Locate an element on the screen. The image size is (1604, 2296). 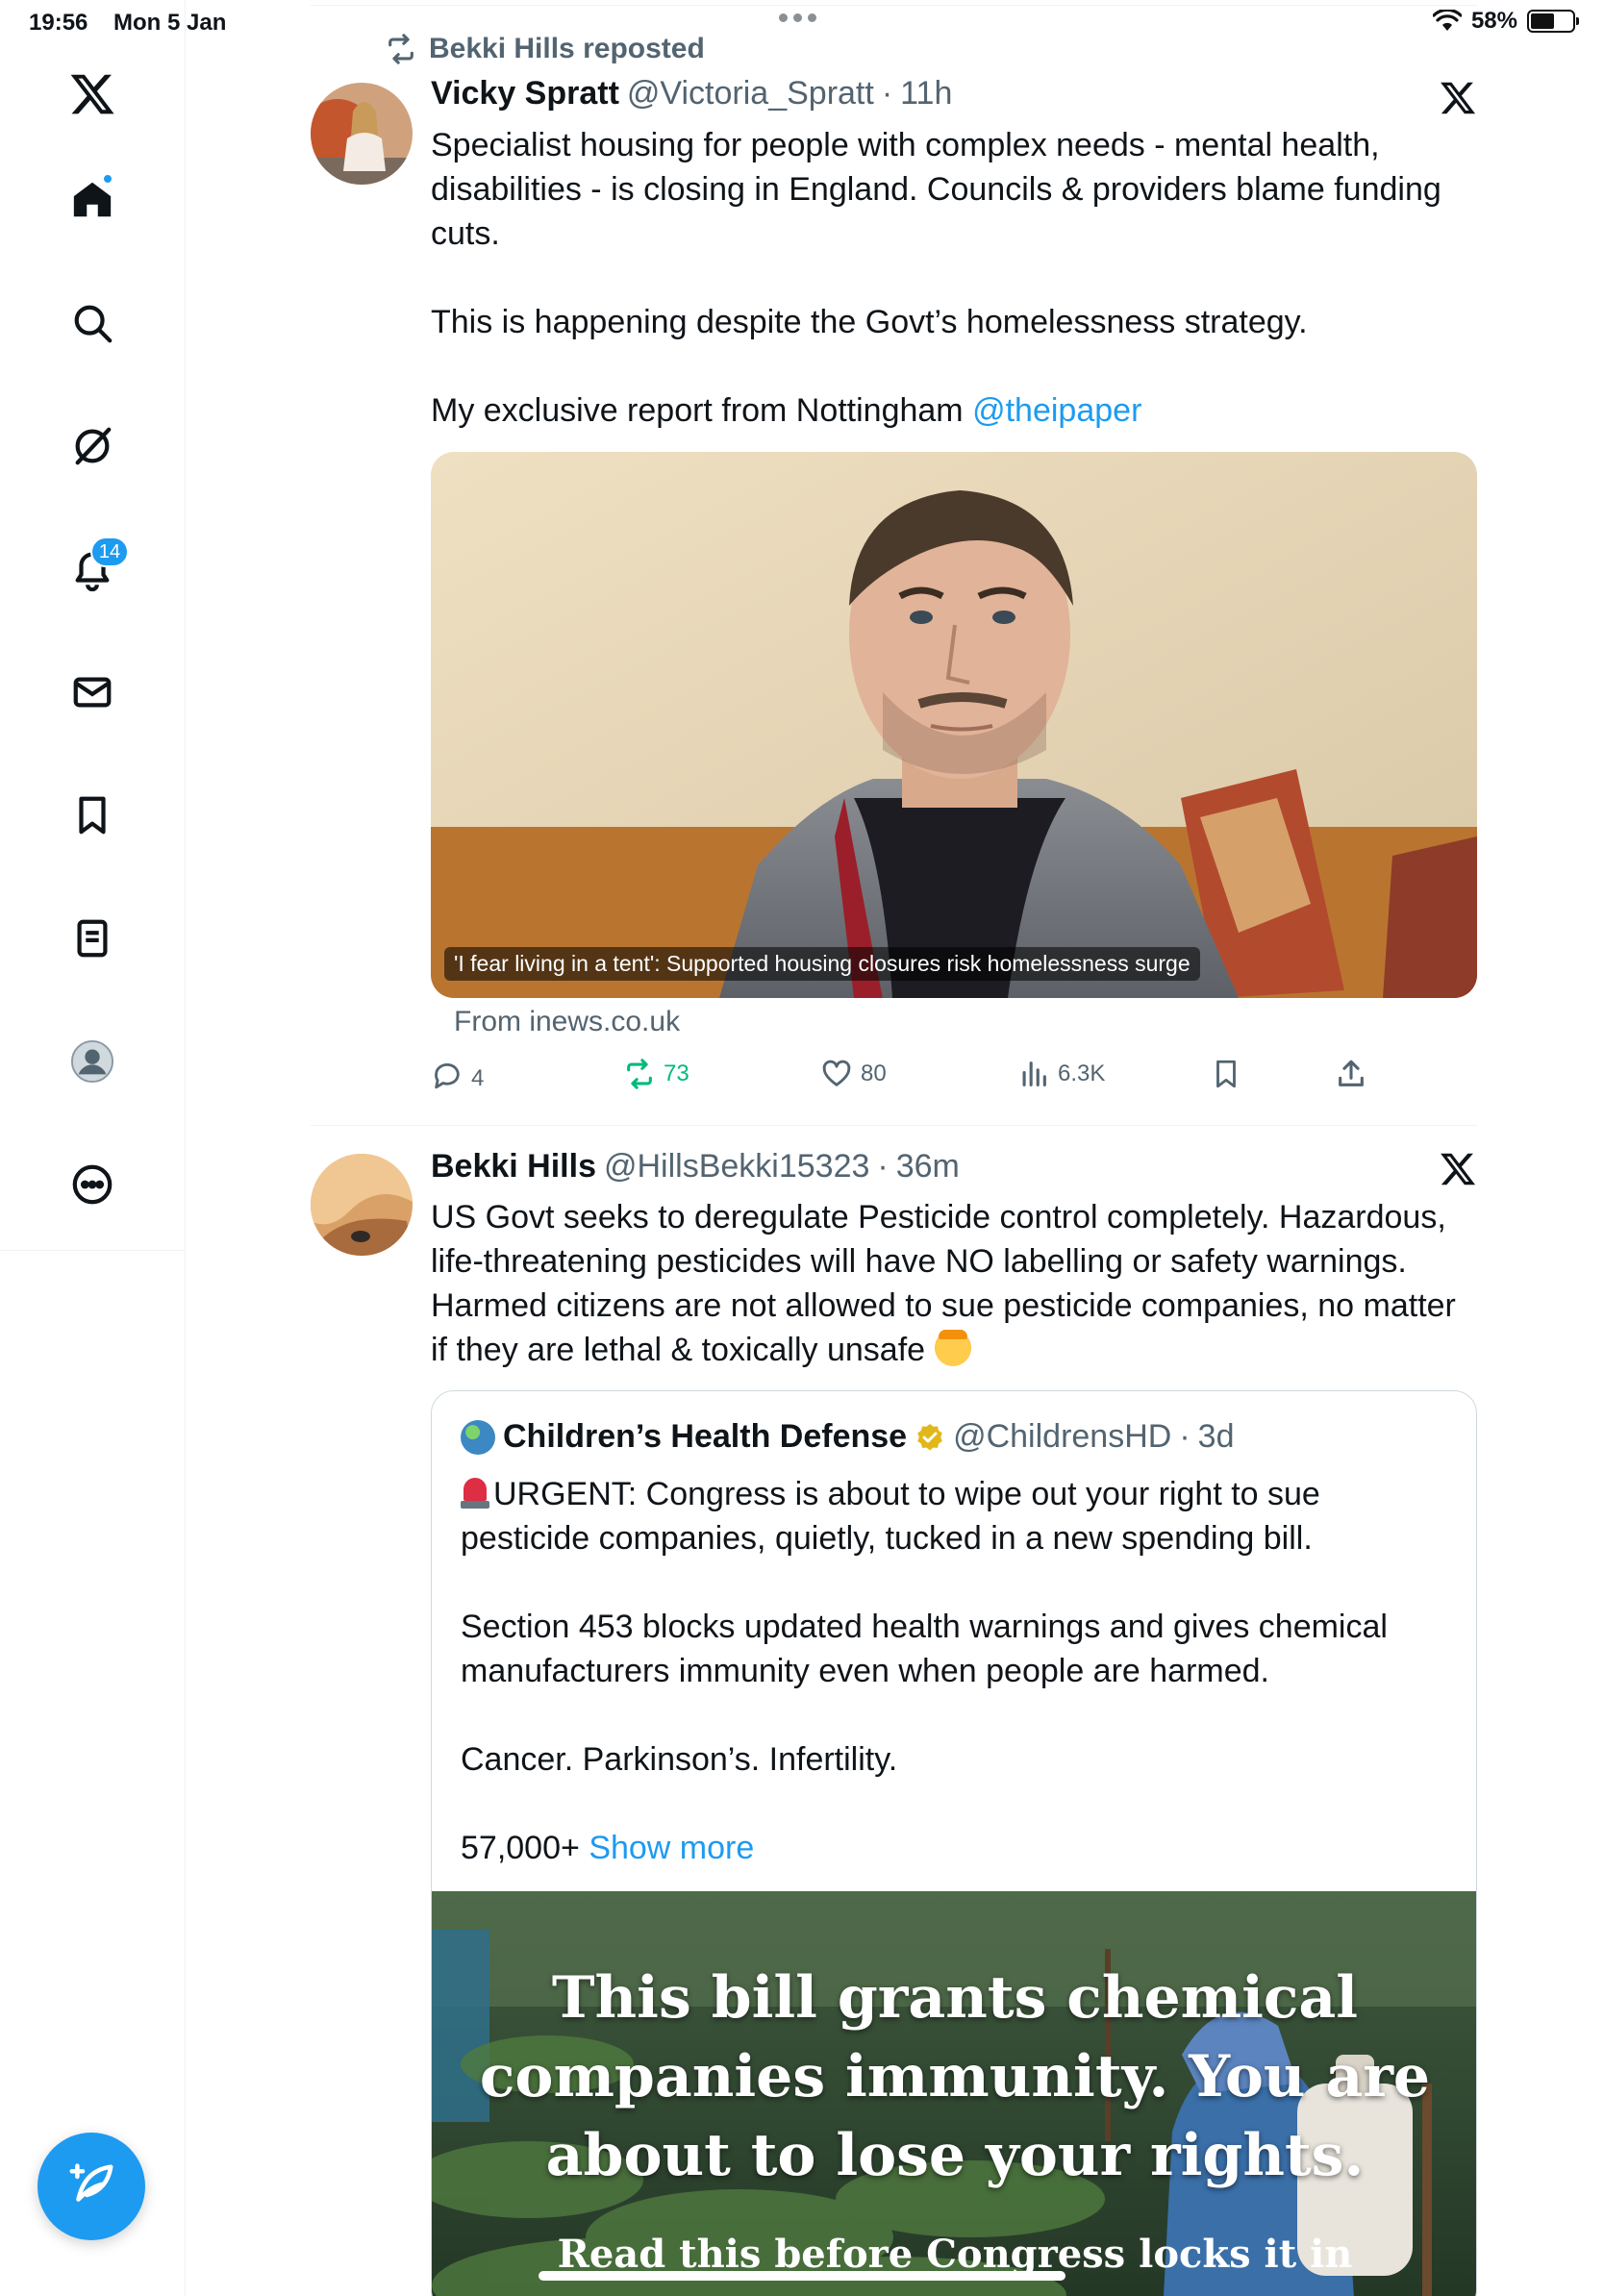
like-button: 80 is located at coordinates (853, 1074).